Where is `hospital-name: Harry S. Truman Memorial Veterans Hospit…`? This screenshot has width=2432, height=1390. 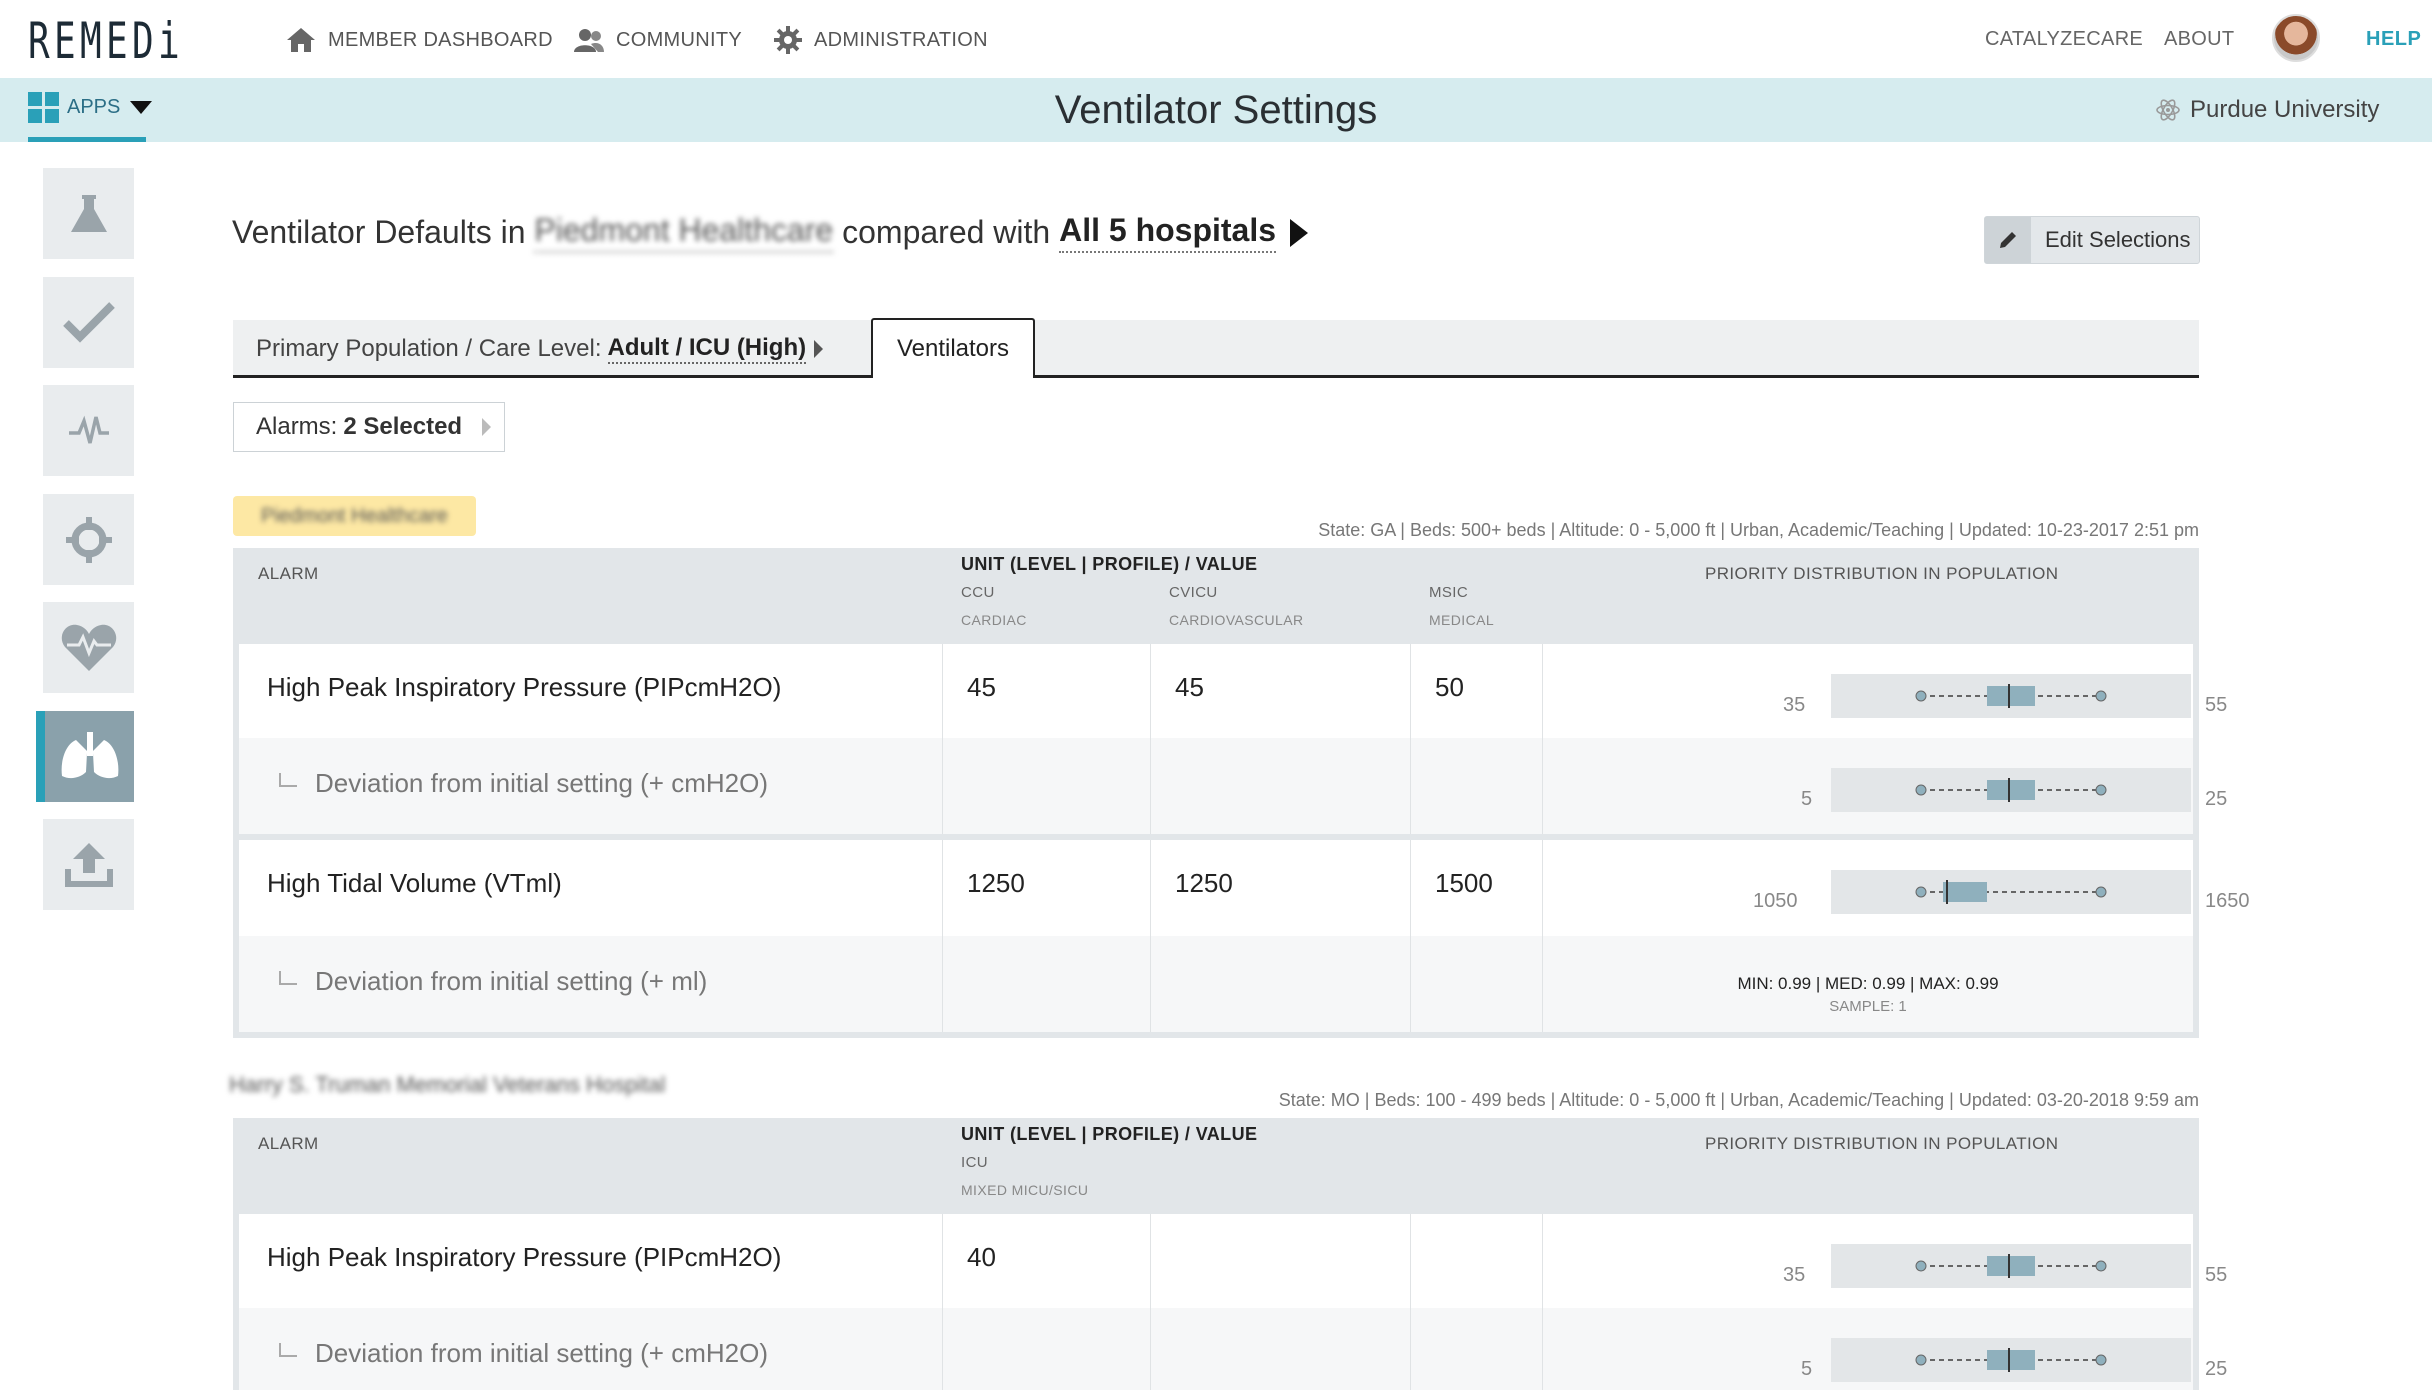
hospital-name: Harry S. Truman Memorial Veterans Hospit… is located at coordinates (447, 1084).